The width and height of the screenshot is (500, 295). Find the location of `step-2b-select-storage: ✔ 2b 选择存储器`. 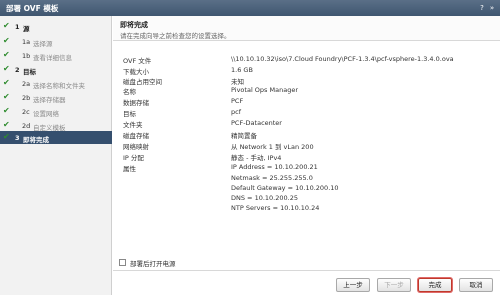

step-2b-select-storage: ✔ 2b 选择存储器 is located at coordinates (56, 97).